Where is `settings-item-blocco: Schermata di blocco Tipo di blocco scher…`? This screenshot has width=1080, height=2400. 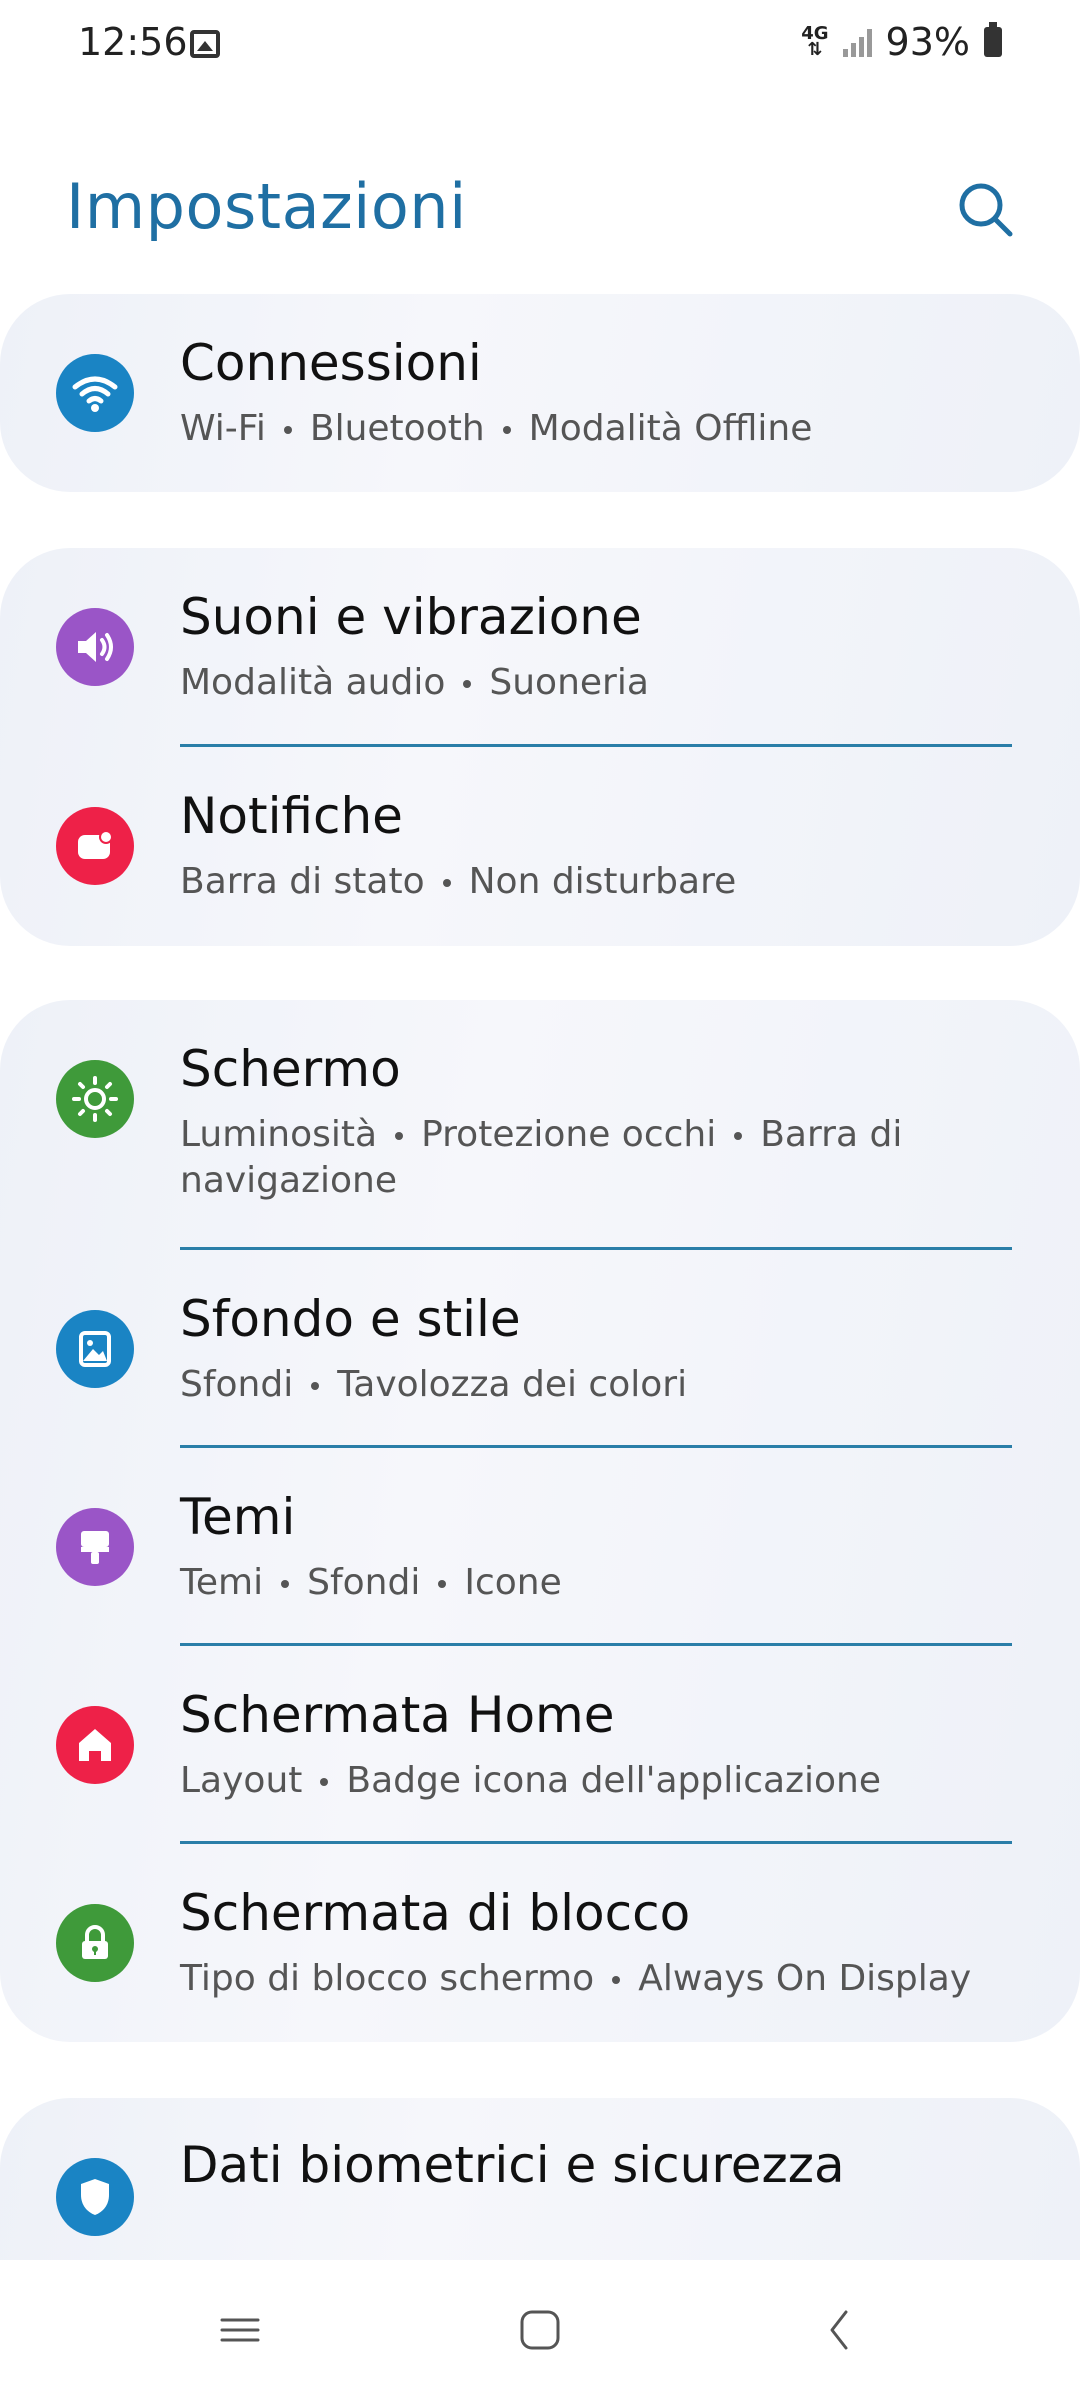 settings-item-blocco: Schermata di blocco Tipo di blocco scher… is located at coordinates (540, 1943).